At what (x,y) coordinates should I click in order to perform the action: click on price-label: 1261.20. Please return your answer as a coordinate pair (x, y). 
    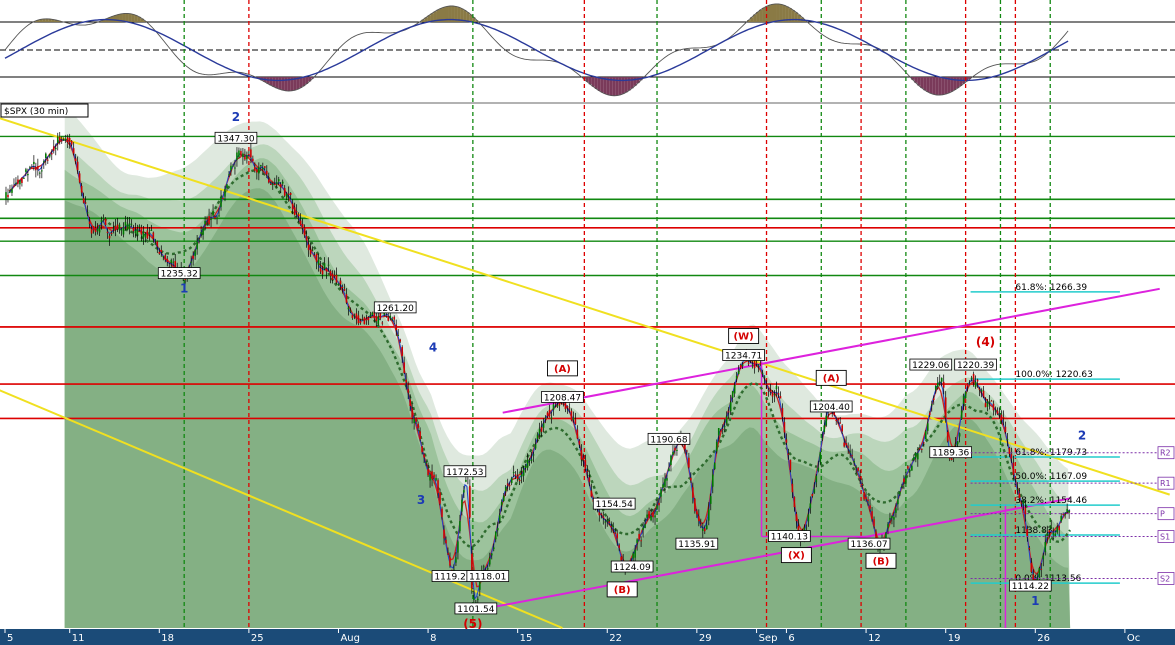
    Looking at the image, I should click on (395, 309).